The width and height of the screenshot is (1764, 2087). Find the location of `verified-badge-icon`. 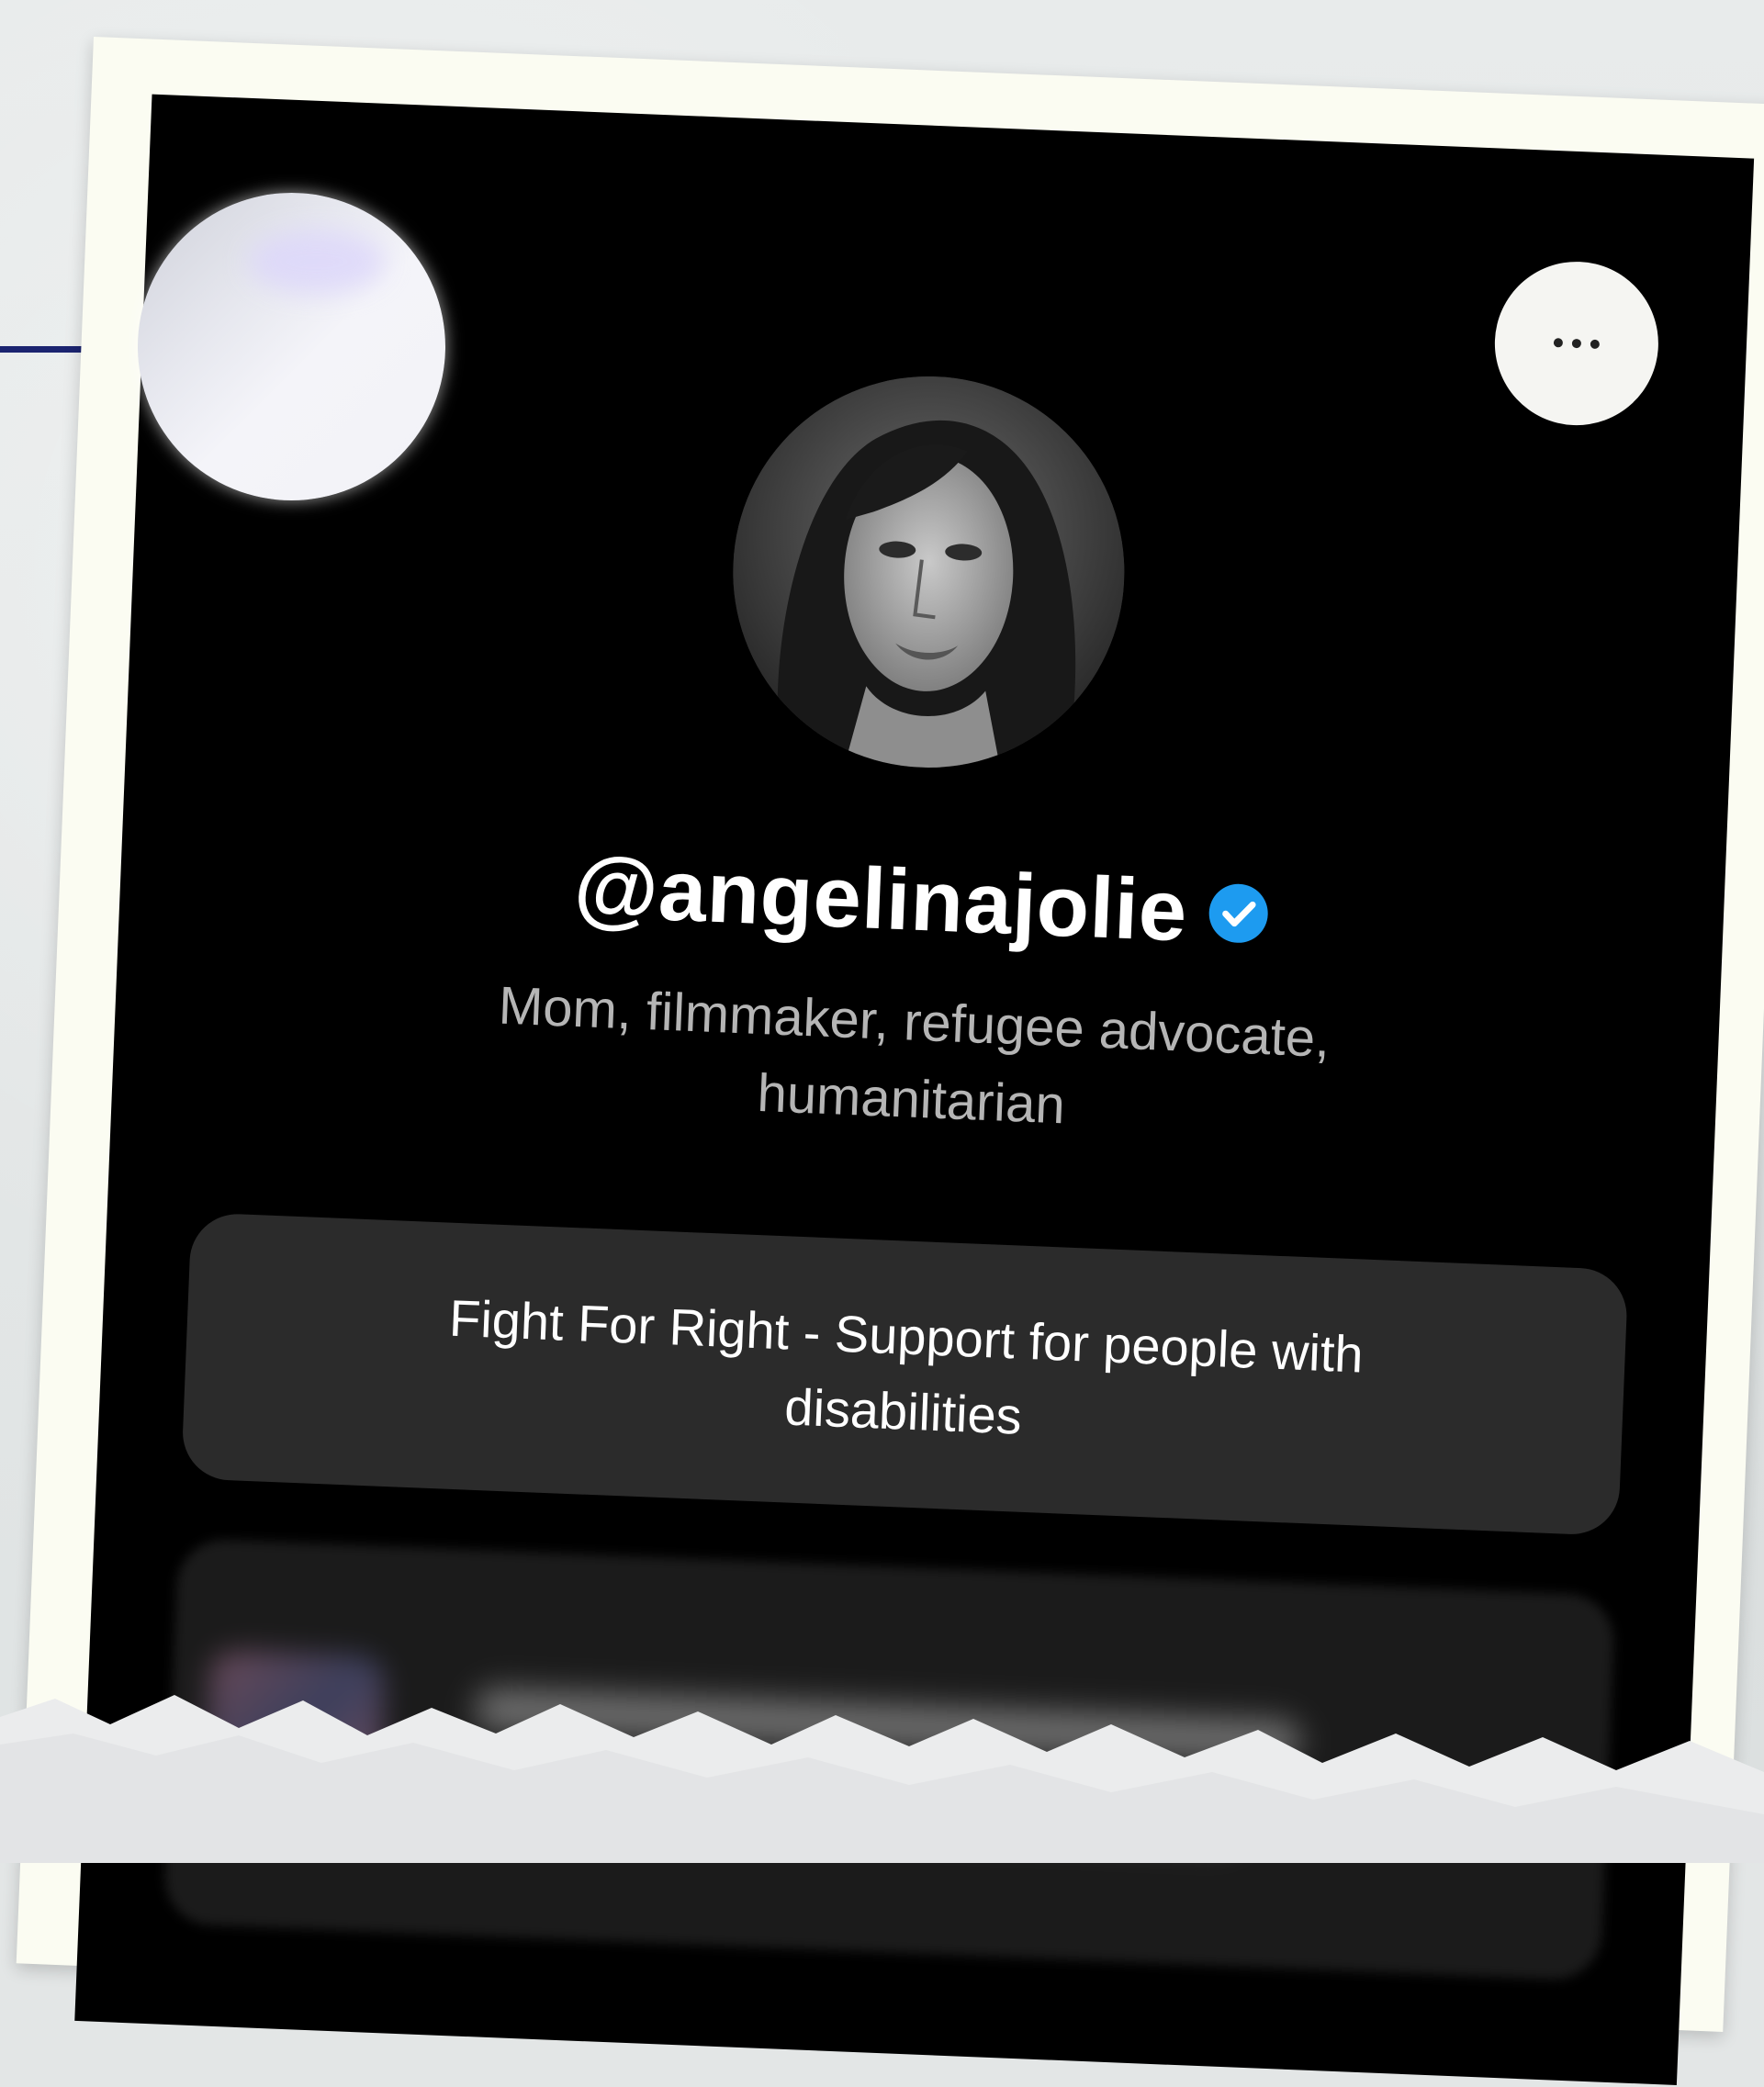

verified-badge-icon is located at coordinates (1238, 913).